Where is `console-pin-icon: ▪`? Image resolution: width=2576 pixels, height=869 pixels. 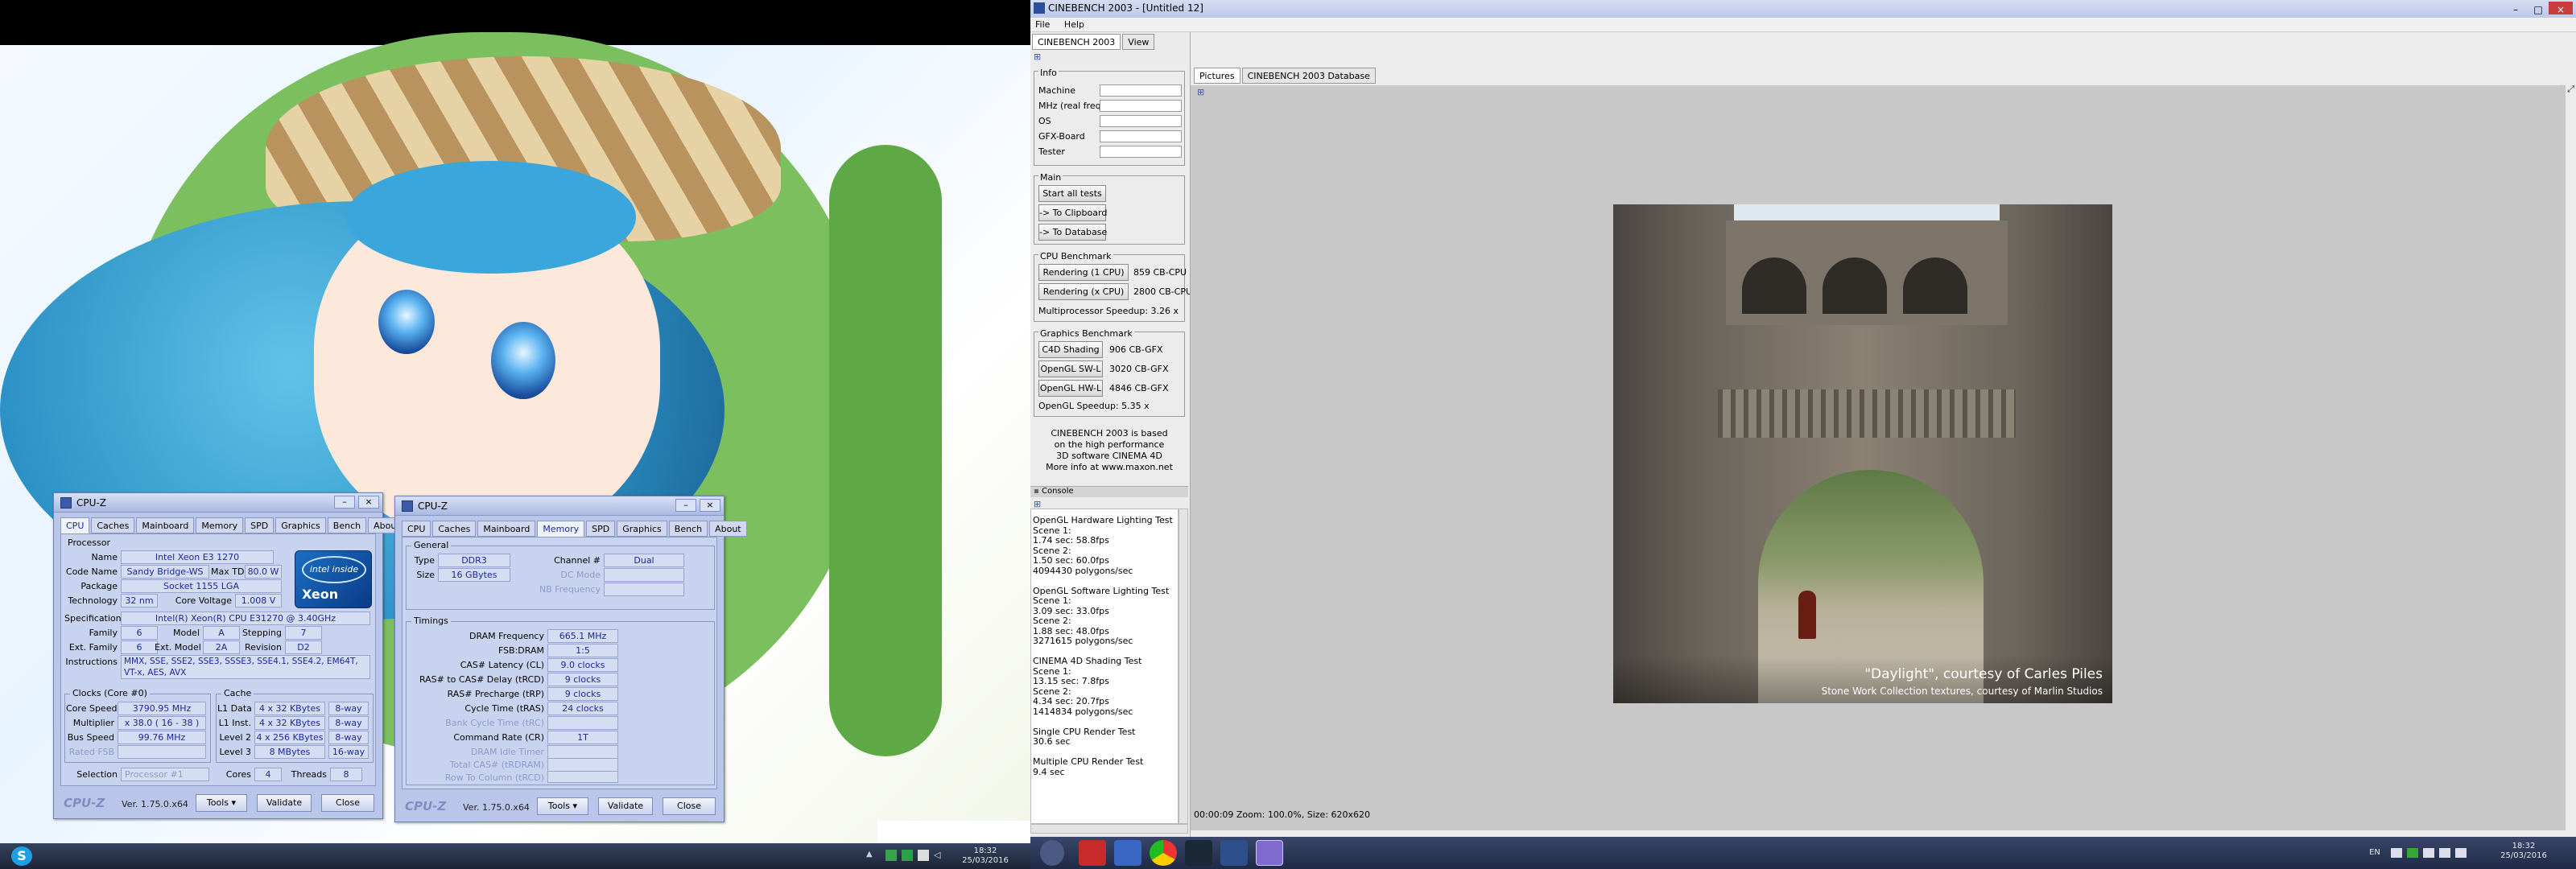 console-pin-icon: ▪ is located at coordinates (1038, 491).